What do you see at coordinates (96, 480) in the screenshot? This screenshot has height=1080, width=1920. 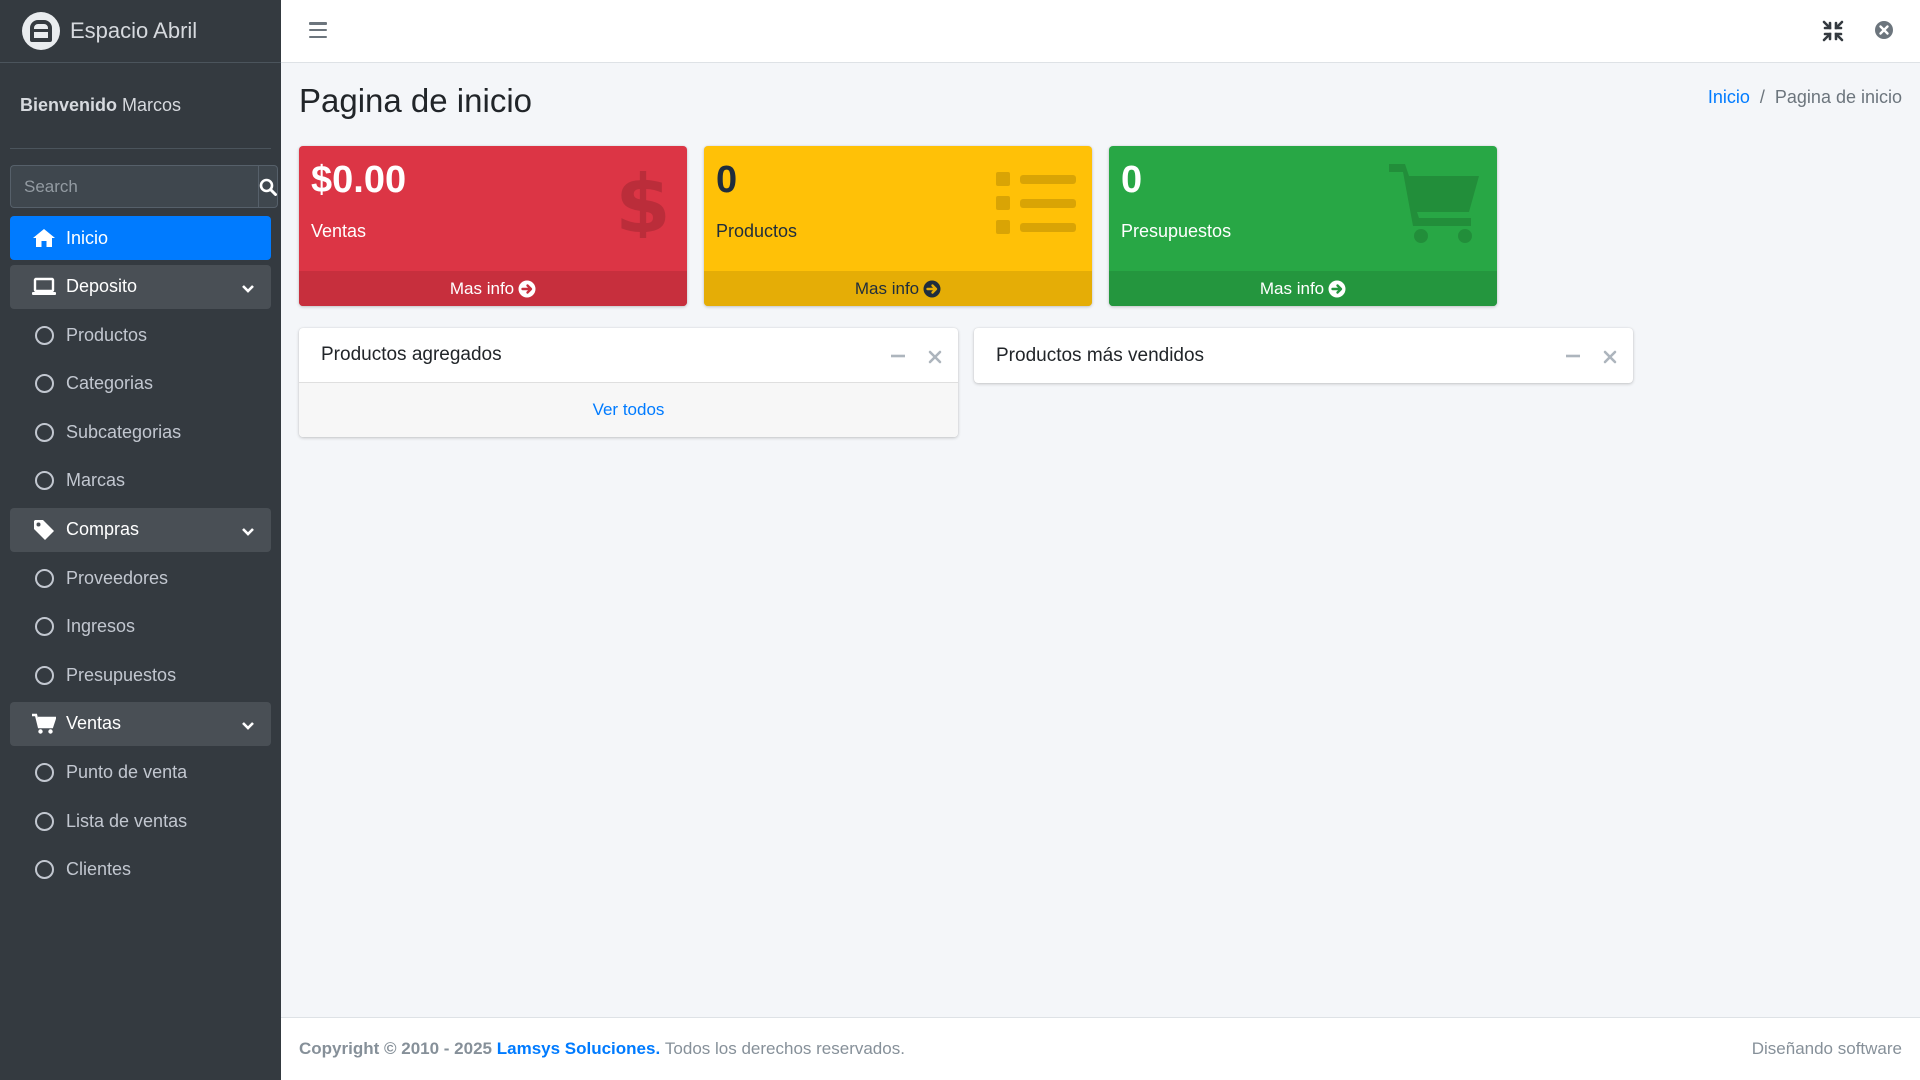 I see `sidebar-item-label: Marcas` at bounding box center [96, 480].